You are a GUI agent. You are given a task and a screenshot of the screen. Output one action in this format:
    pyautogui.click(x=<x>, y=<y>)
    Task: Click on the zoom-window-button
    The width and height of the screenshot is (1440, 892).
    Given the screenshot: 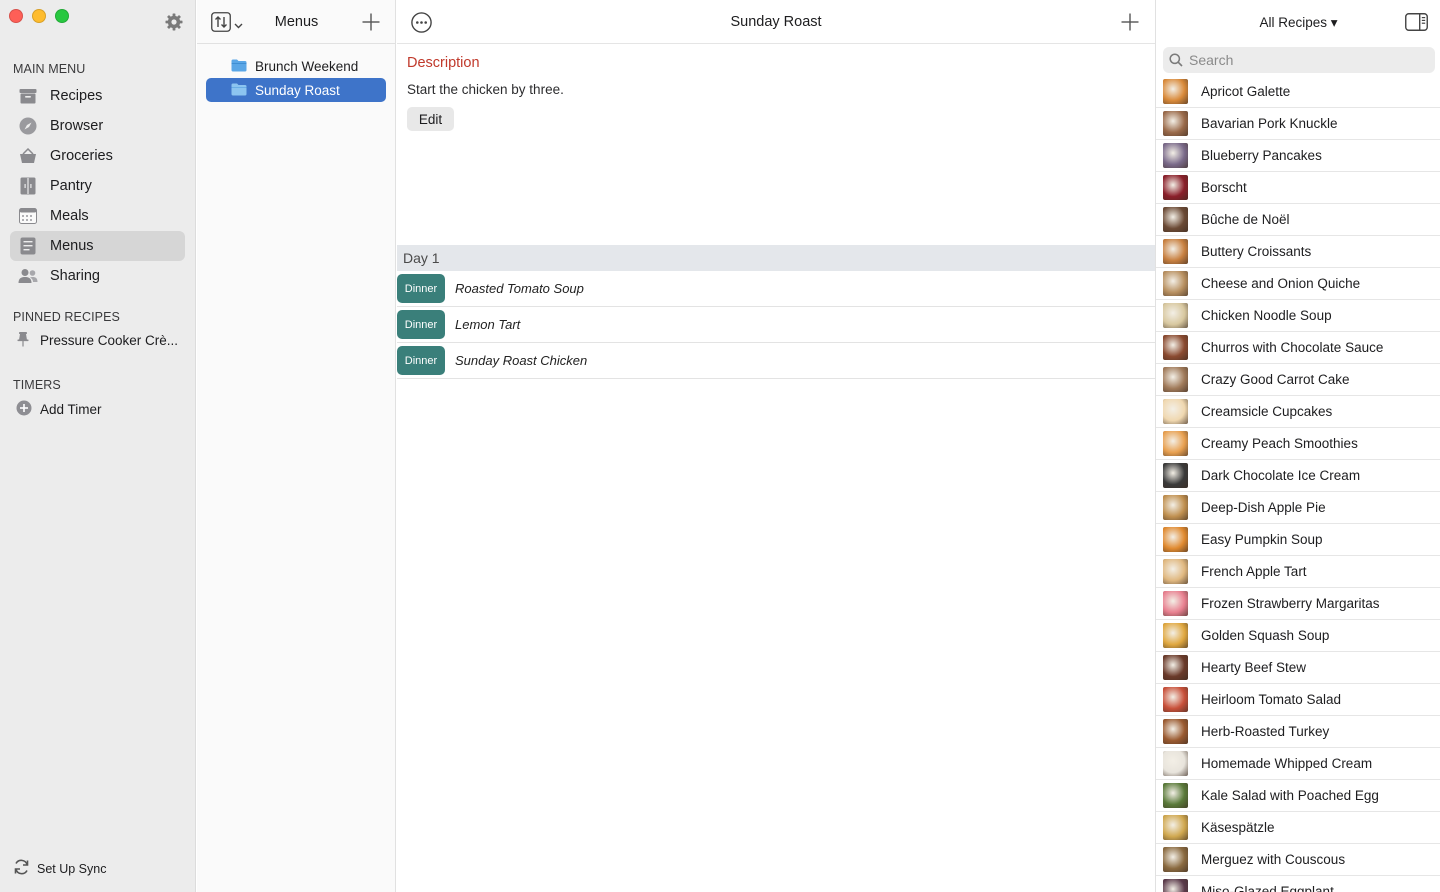 What is the action you would take?
    pyautogui.click(x=62, y=16)
    